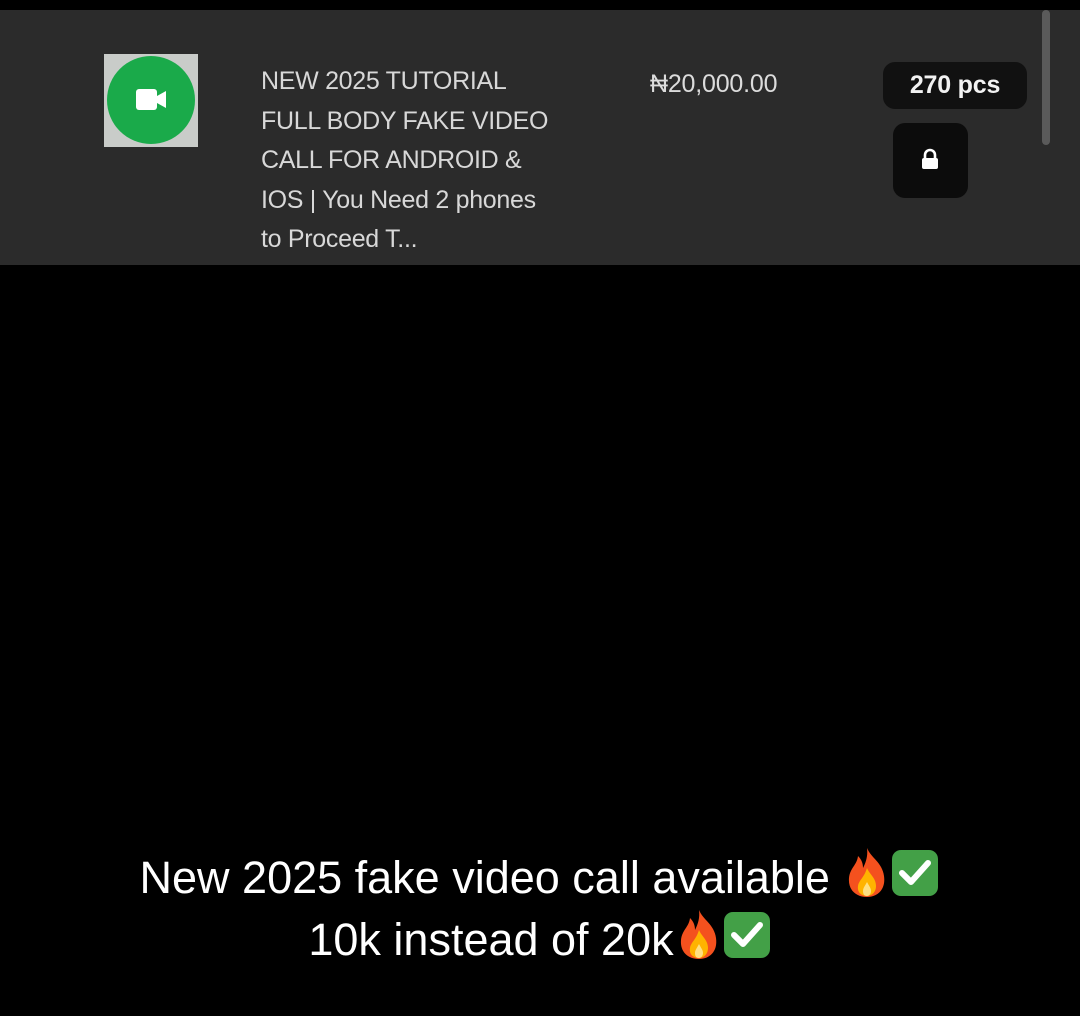  I want to click on scrollbar, so click(1046, 77).